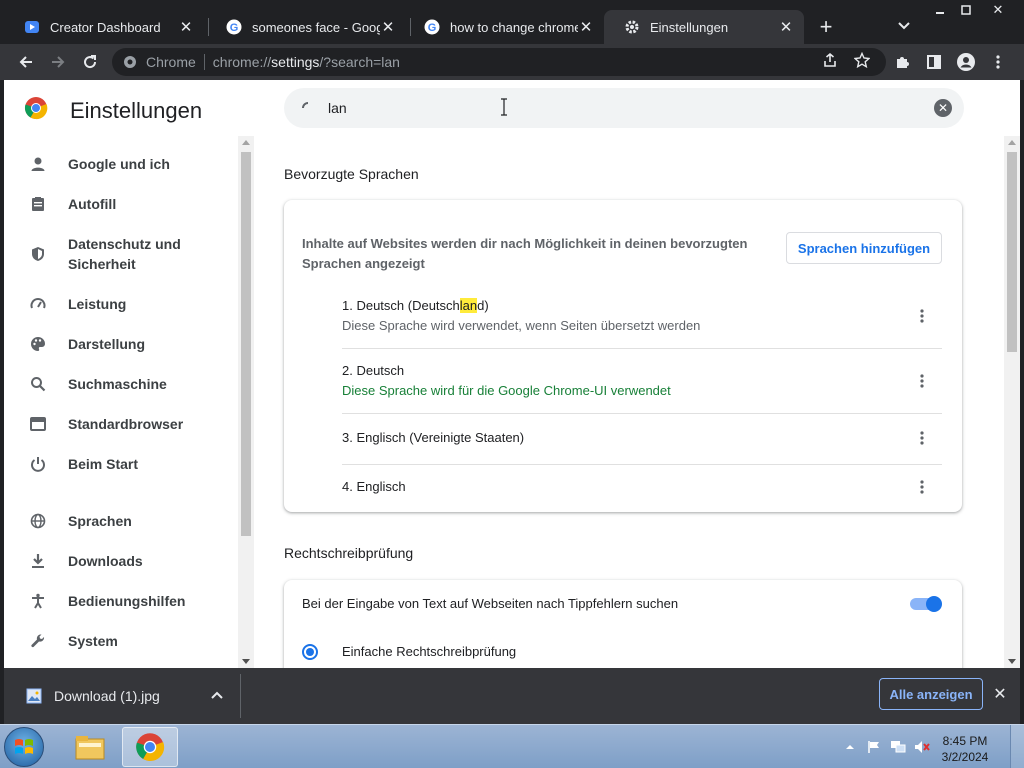 The width and height of the screenshot is (1024, 768). What do you see at coordinates (26, 62) in the screenshot?
I see `back-arrow-icon` at bounding box center [26, 62].